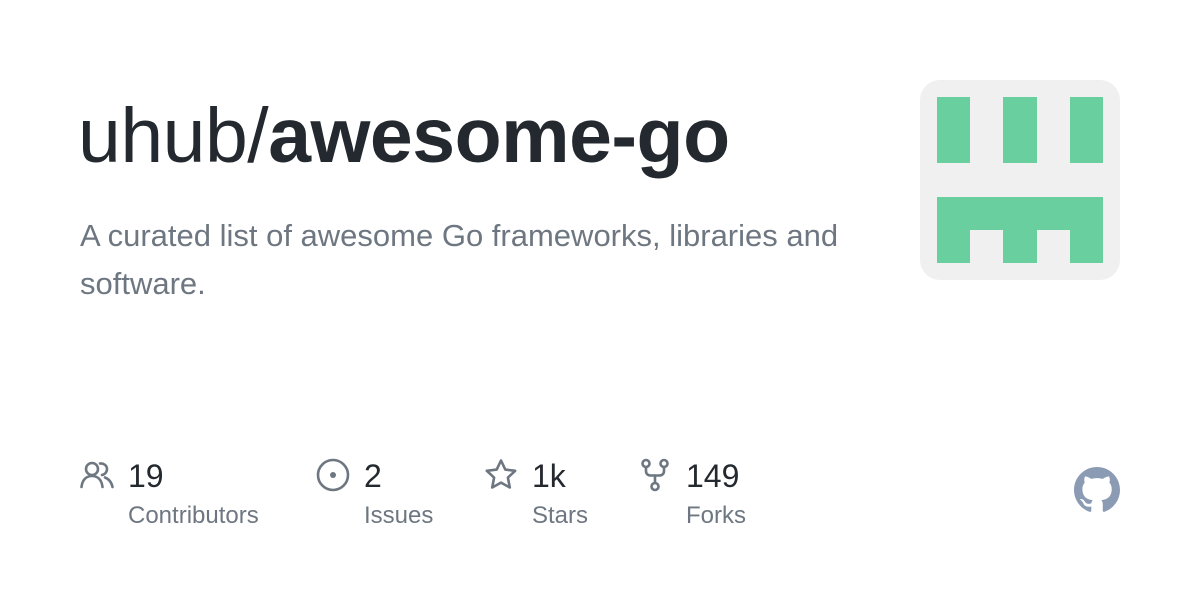 Image resolution: width=1200 pixels, height=600 pixels. What do you see at coordinates (173, 136) in the screenshot?
I see `repo-owner: uhub/` at bounding box center [173, 136].